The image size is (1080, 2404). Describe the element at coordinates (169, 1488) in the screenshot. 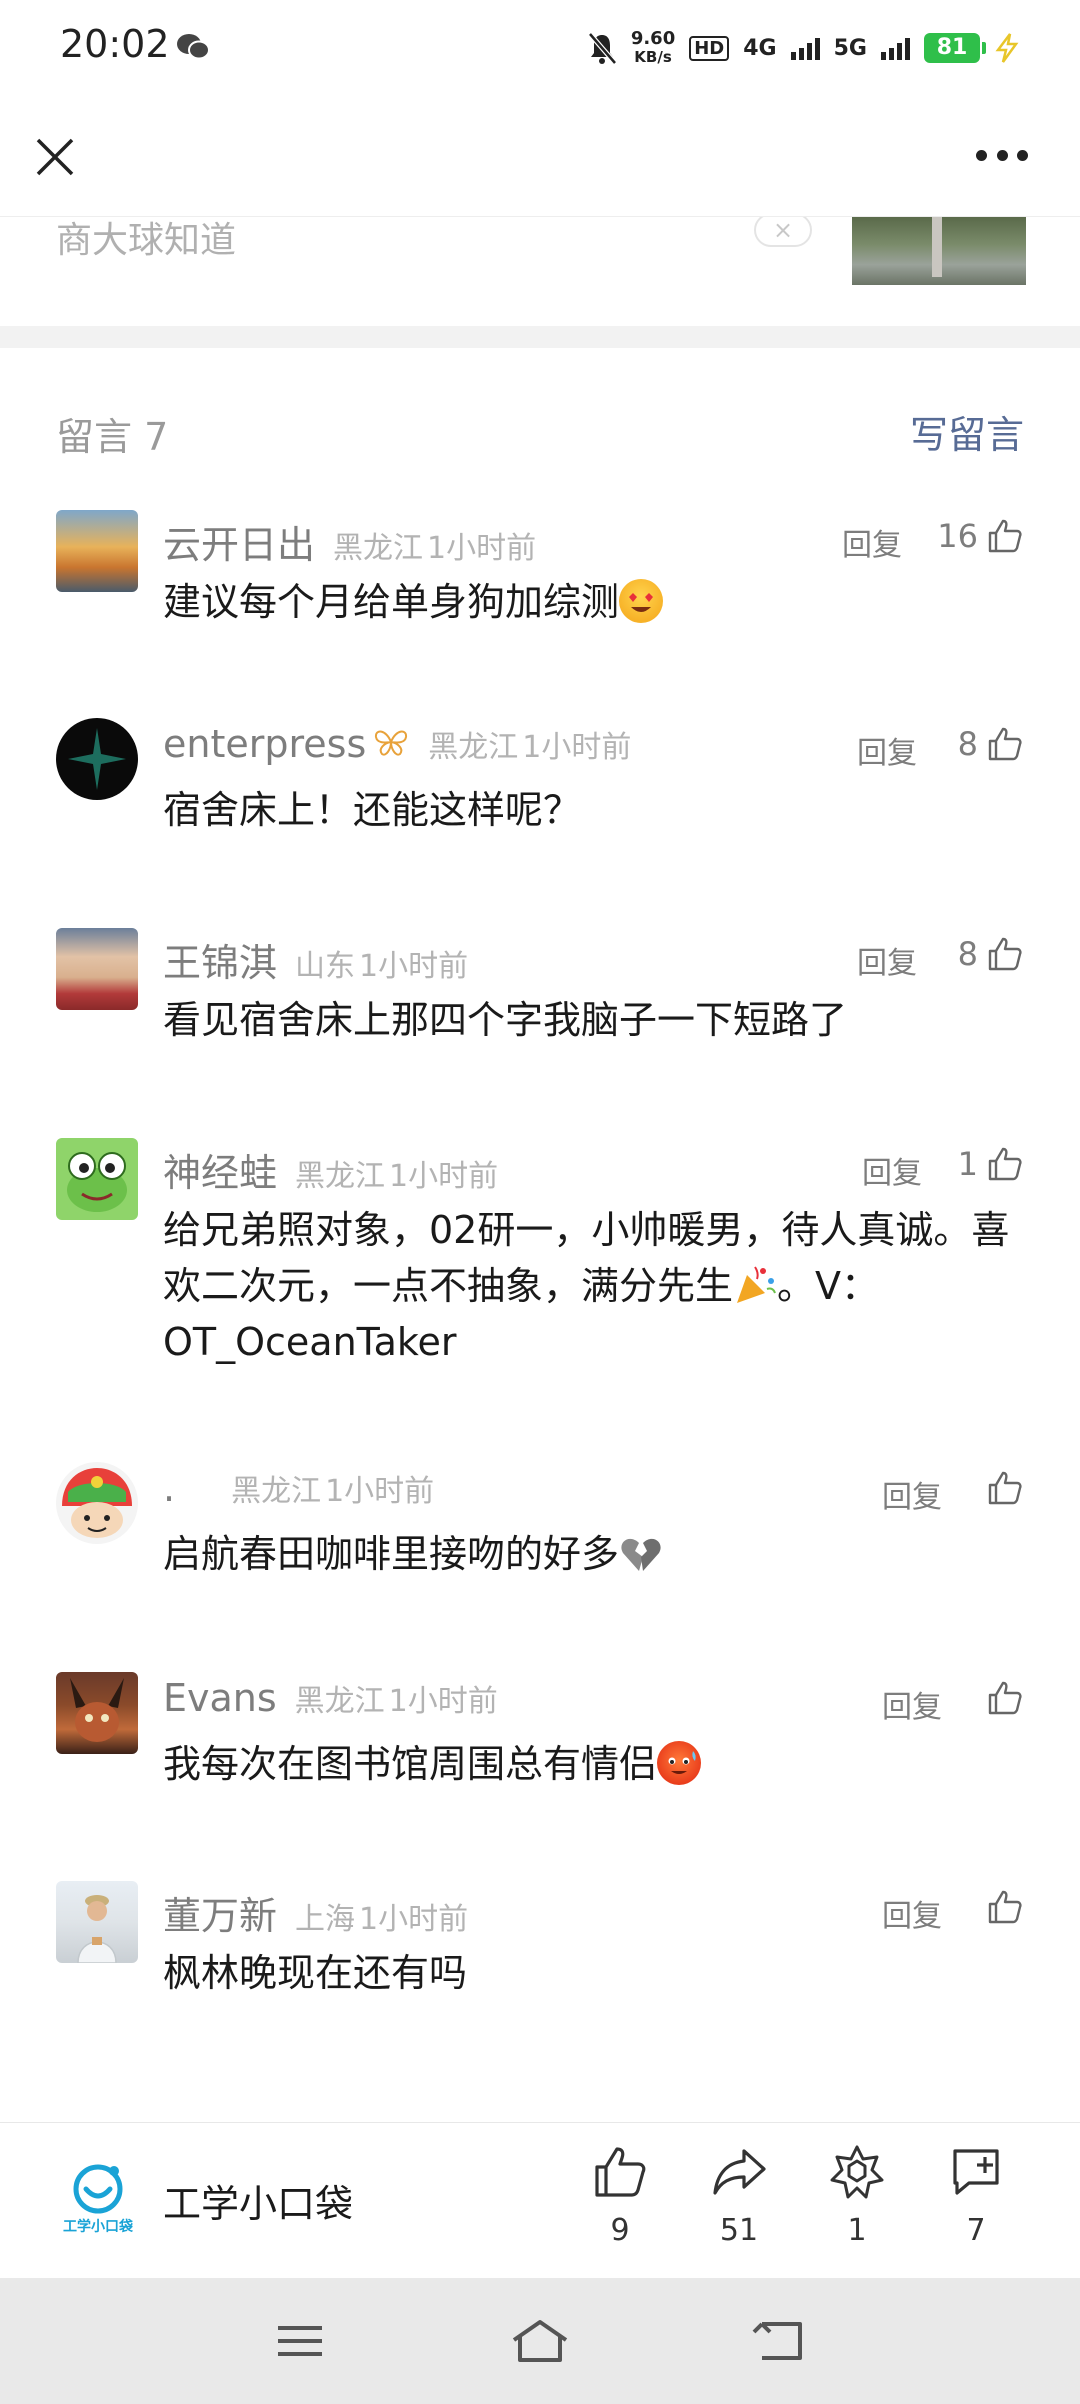

I see `comment-author: .` at that location.